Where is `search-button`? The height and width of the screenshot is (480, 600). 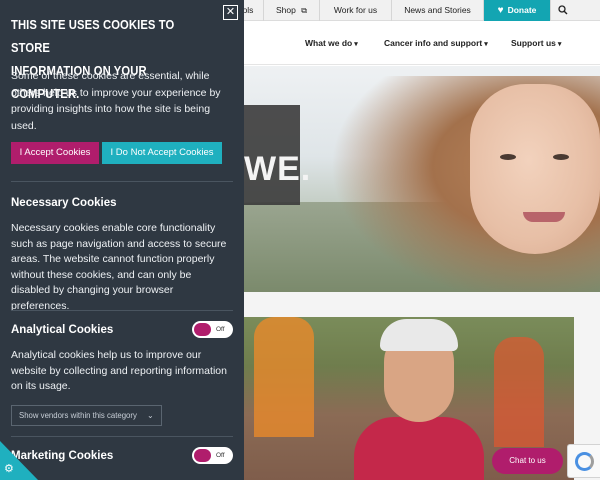 search-button is located at coordinates (562, 10).